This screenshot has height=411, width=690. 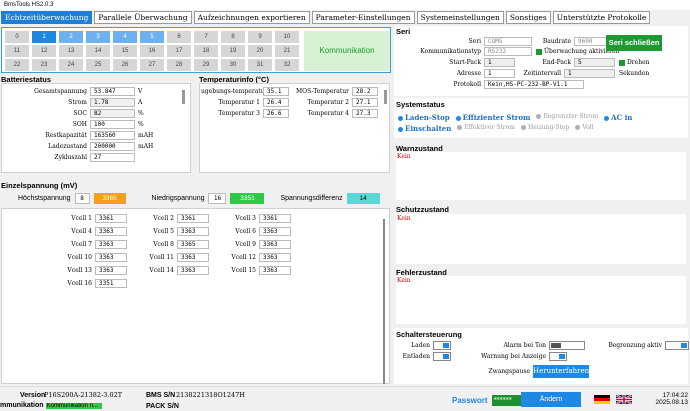 What do you see at coordinates (558, 356) in the screenshot?
I see `warn-display-toggle` at bounding box center [558, 356].